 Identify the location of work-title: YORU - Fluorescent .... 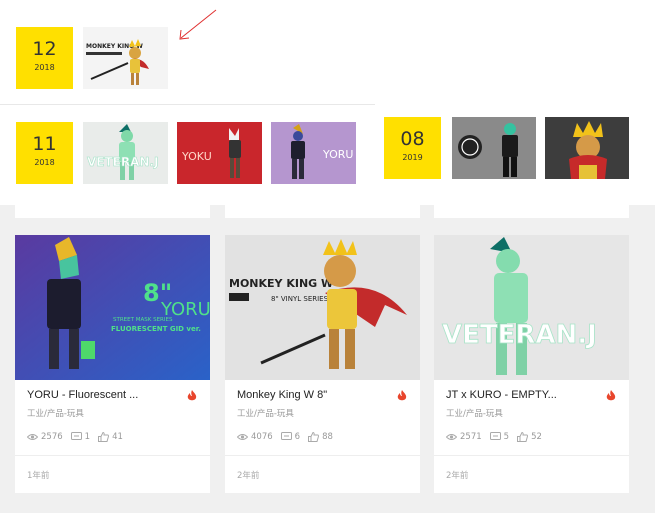
(102, 395).